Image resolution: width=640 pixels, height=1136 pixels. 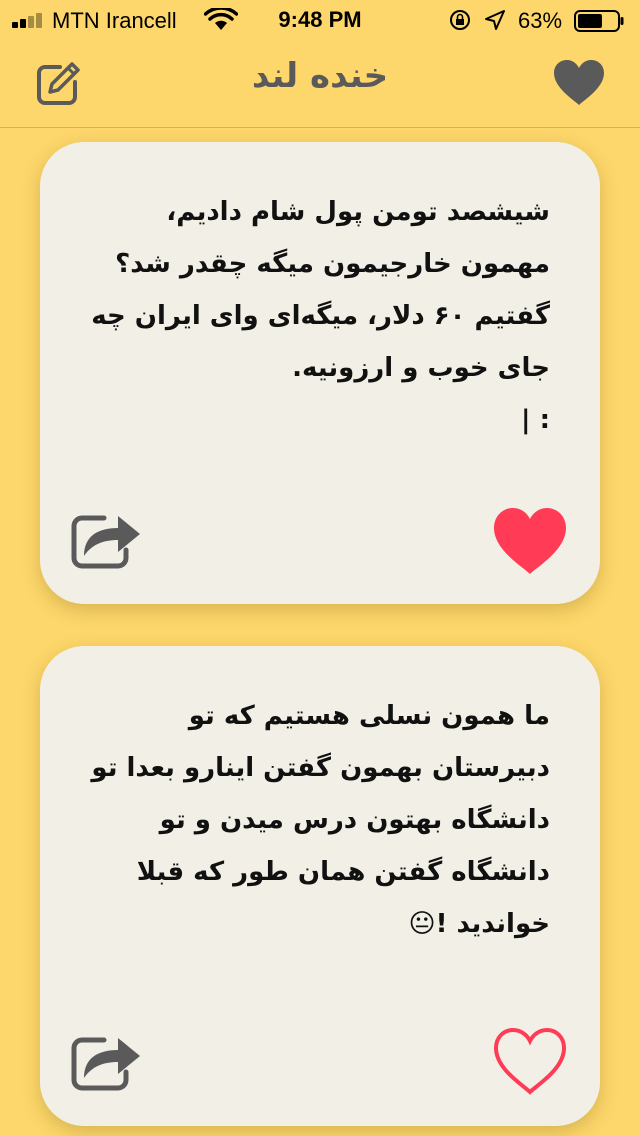 What do you see at coordinates (579, 83) in the screenshot?
I see `favorites-heart-icon` at bounding box center [579, 83].